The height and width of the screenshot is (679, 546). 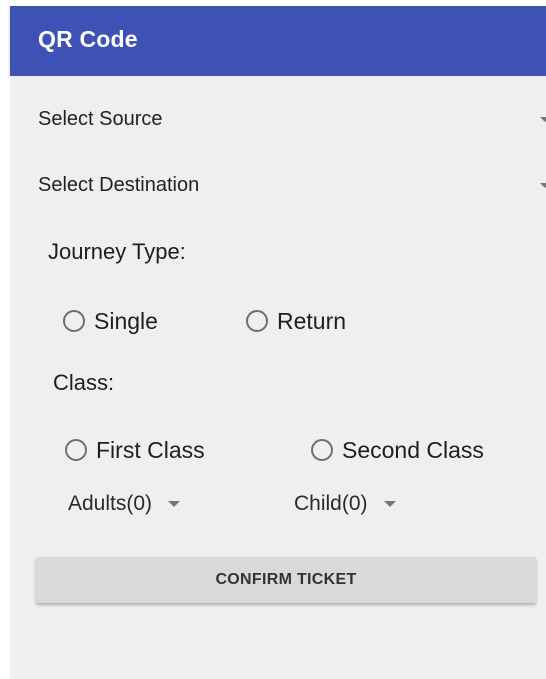 I want to click on radio-return-label: Return, so click(x=312, y=320).